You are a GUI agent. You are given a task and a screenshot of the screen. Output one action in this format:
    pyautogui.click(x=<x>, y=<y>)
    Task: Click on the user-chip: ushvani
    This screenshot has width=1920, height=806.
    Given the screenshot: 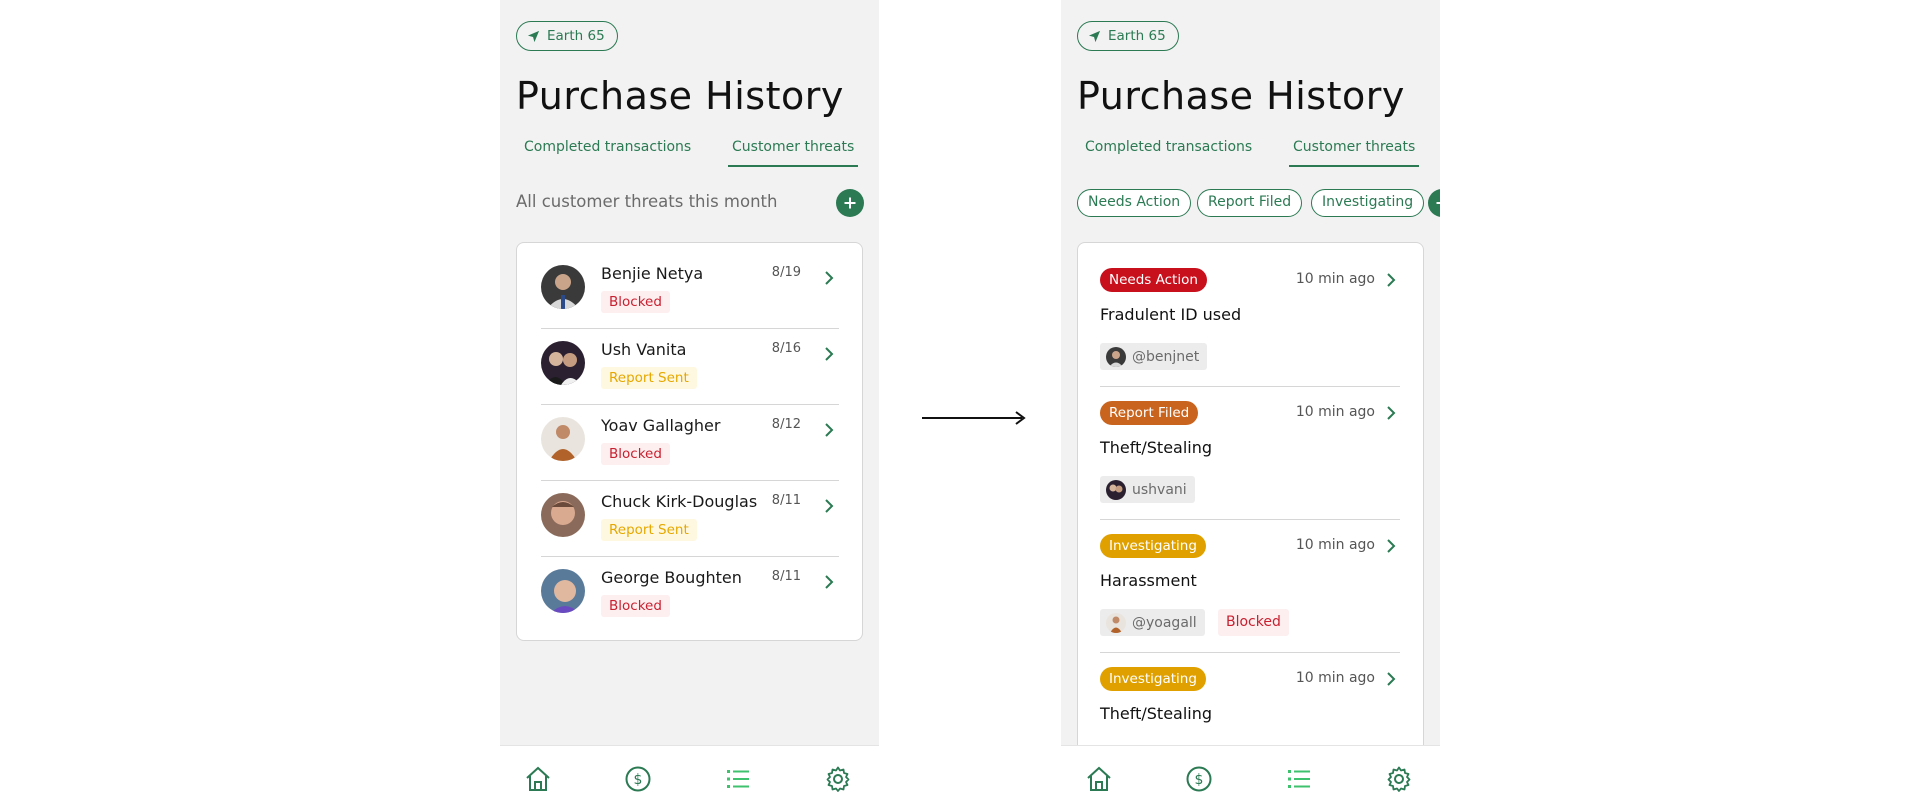 What is the action you would take?
    pyautogui.click(x=1147, y=489)
    